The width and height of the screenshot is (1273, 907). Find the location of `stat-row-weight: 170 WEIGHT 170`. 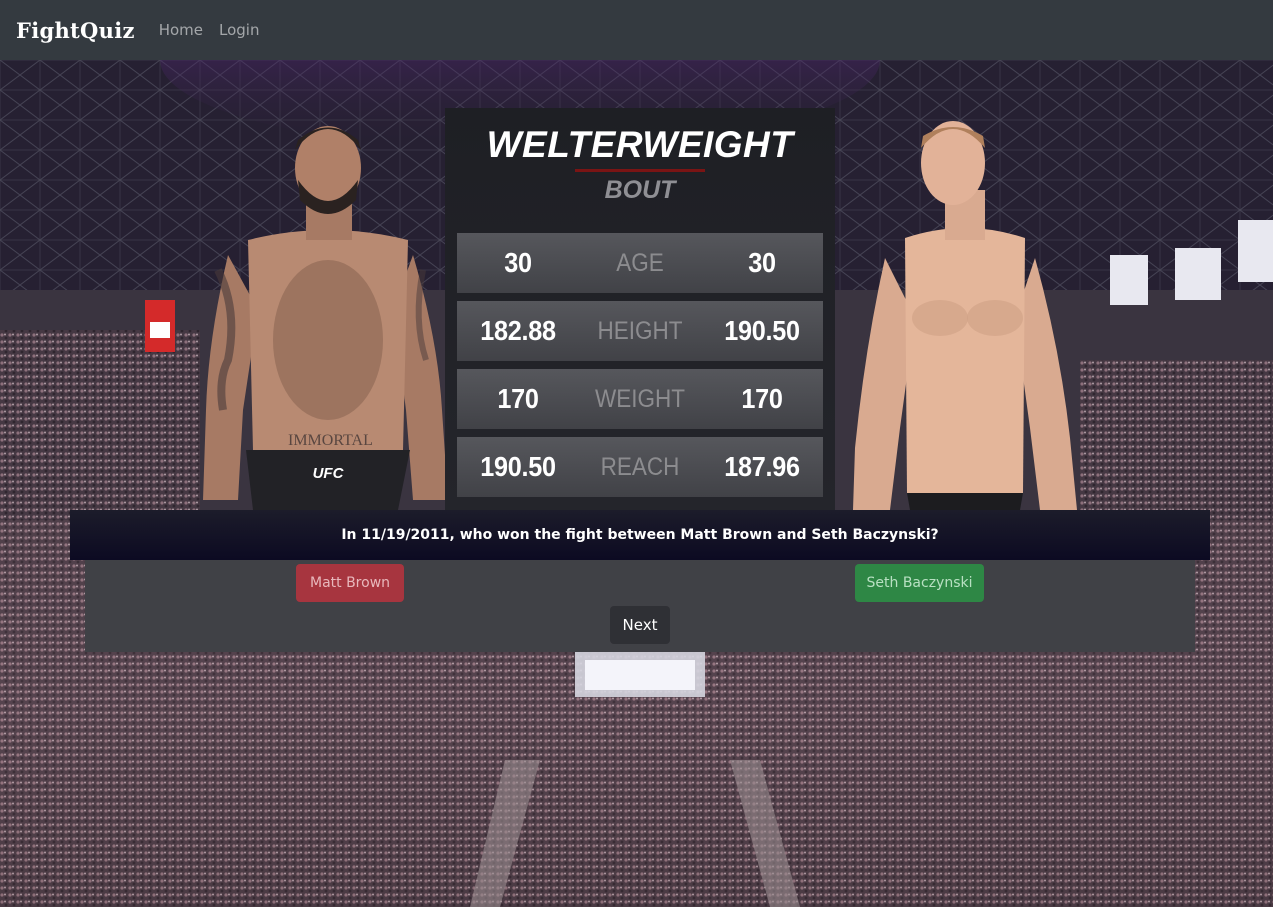

stat-row-weight: 170 WEIGHT 170 is located at coordinates (640, 399).